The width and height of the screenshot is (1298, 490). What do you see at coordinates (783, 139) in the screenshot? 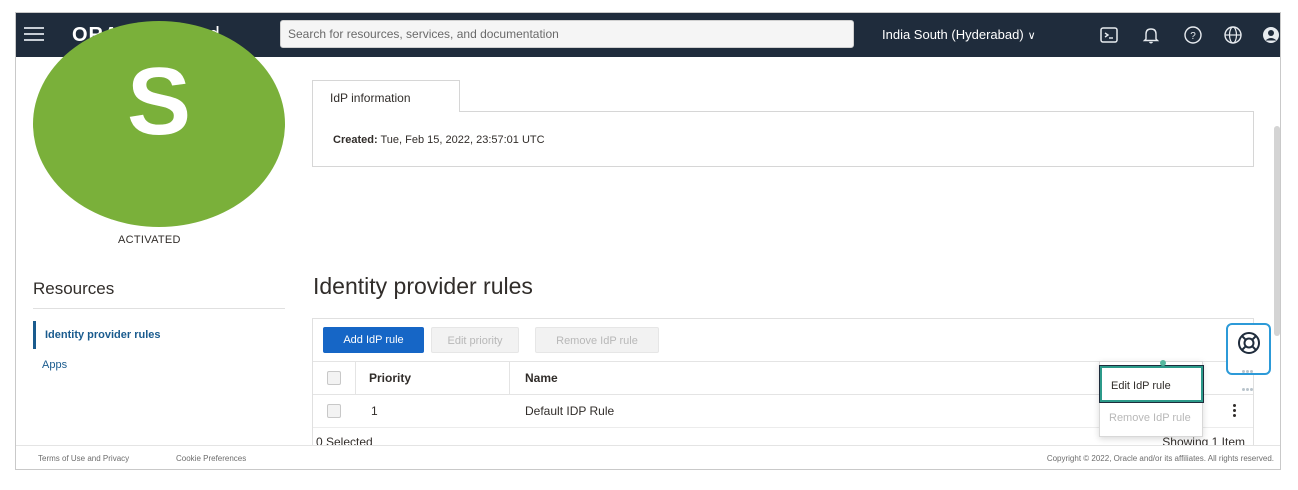
I see `idp-info-panel: Created: Tue, Feb 15, 2022, 23:57:01 UTC` at bounding box center [783, 139].